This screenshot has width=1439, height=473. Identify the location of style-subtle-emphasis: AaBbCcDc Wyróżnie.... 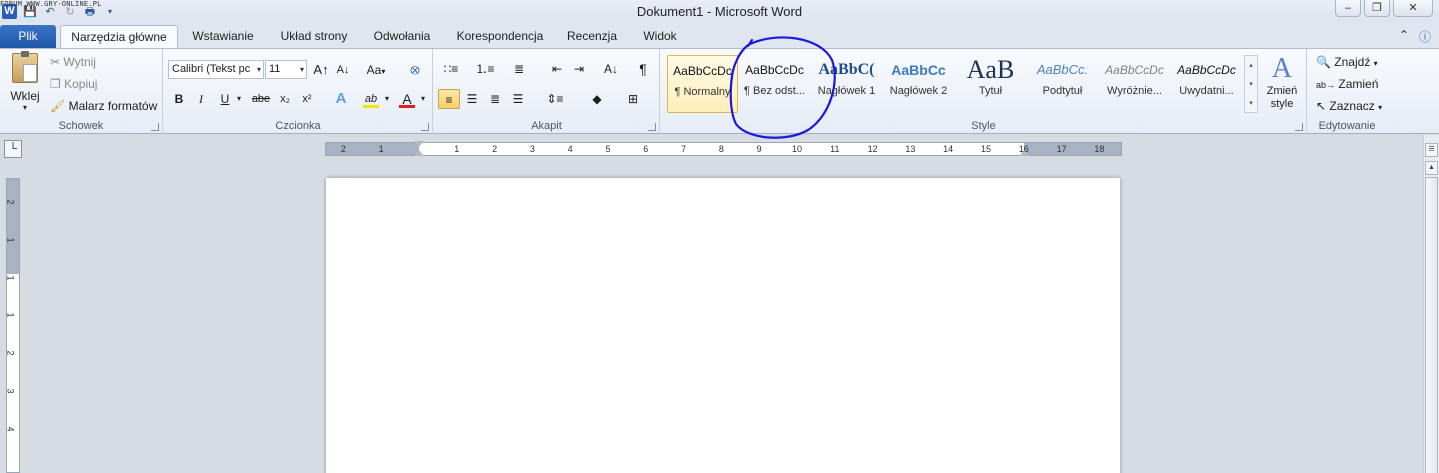
(1134, 84).